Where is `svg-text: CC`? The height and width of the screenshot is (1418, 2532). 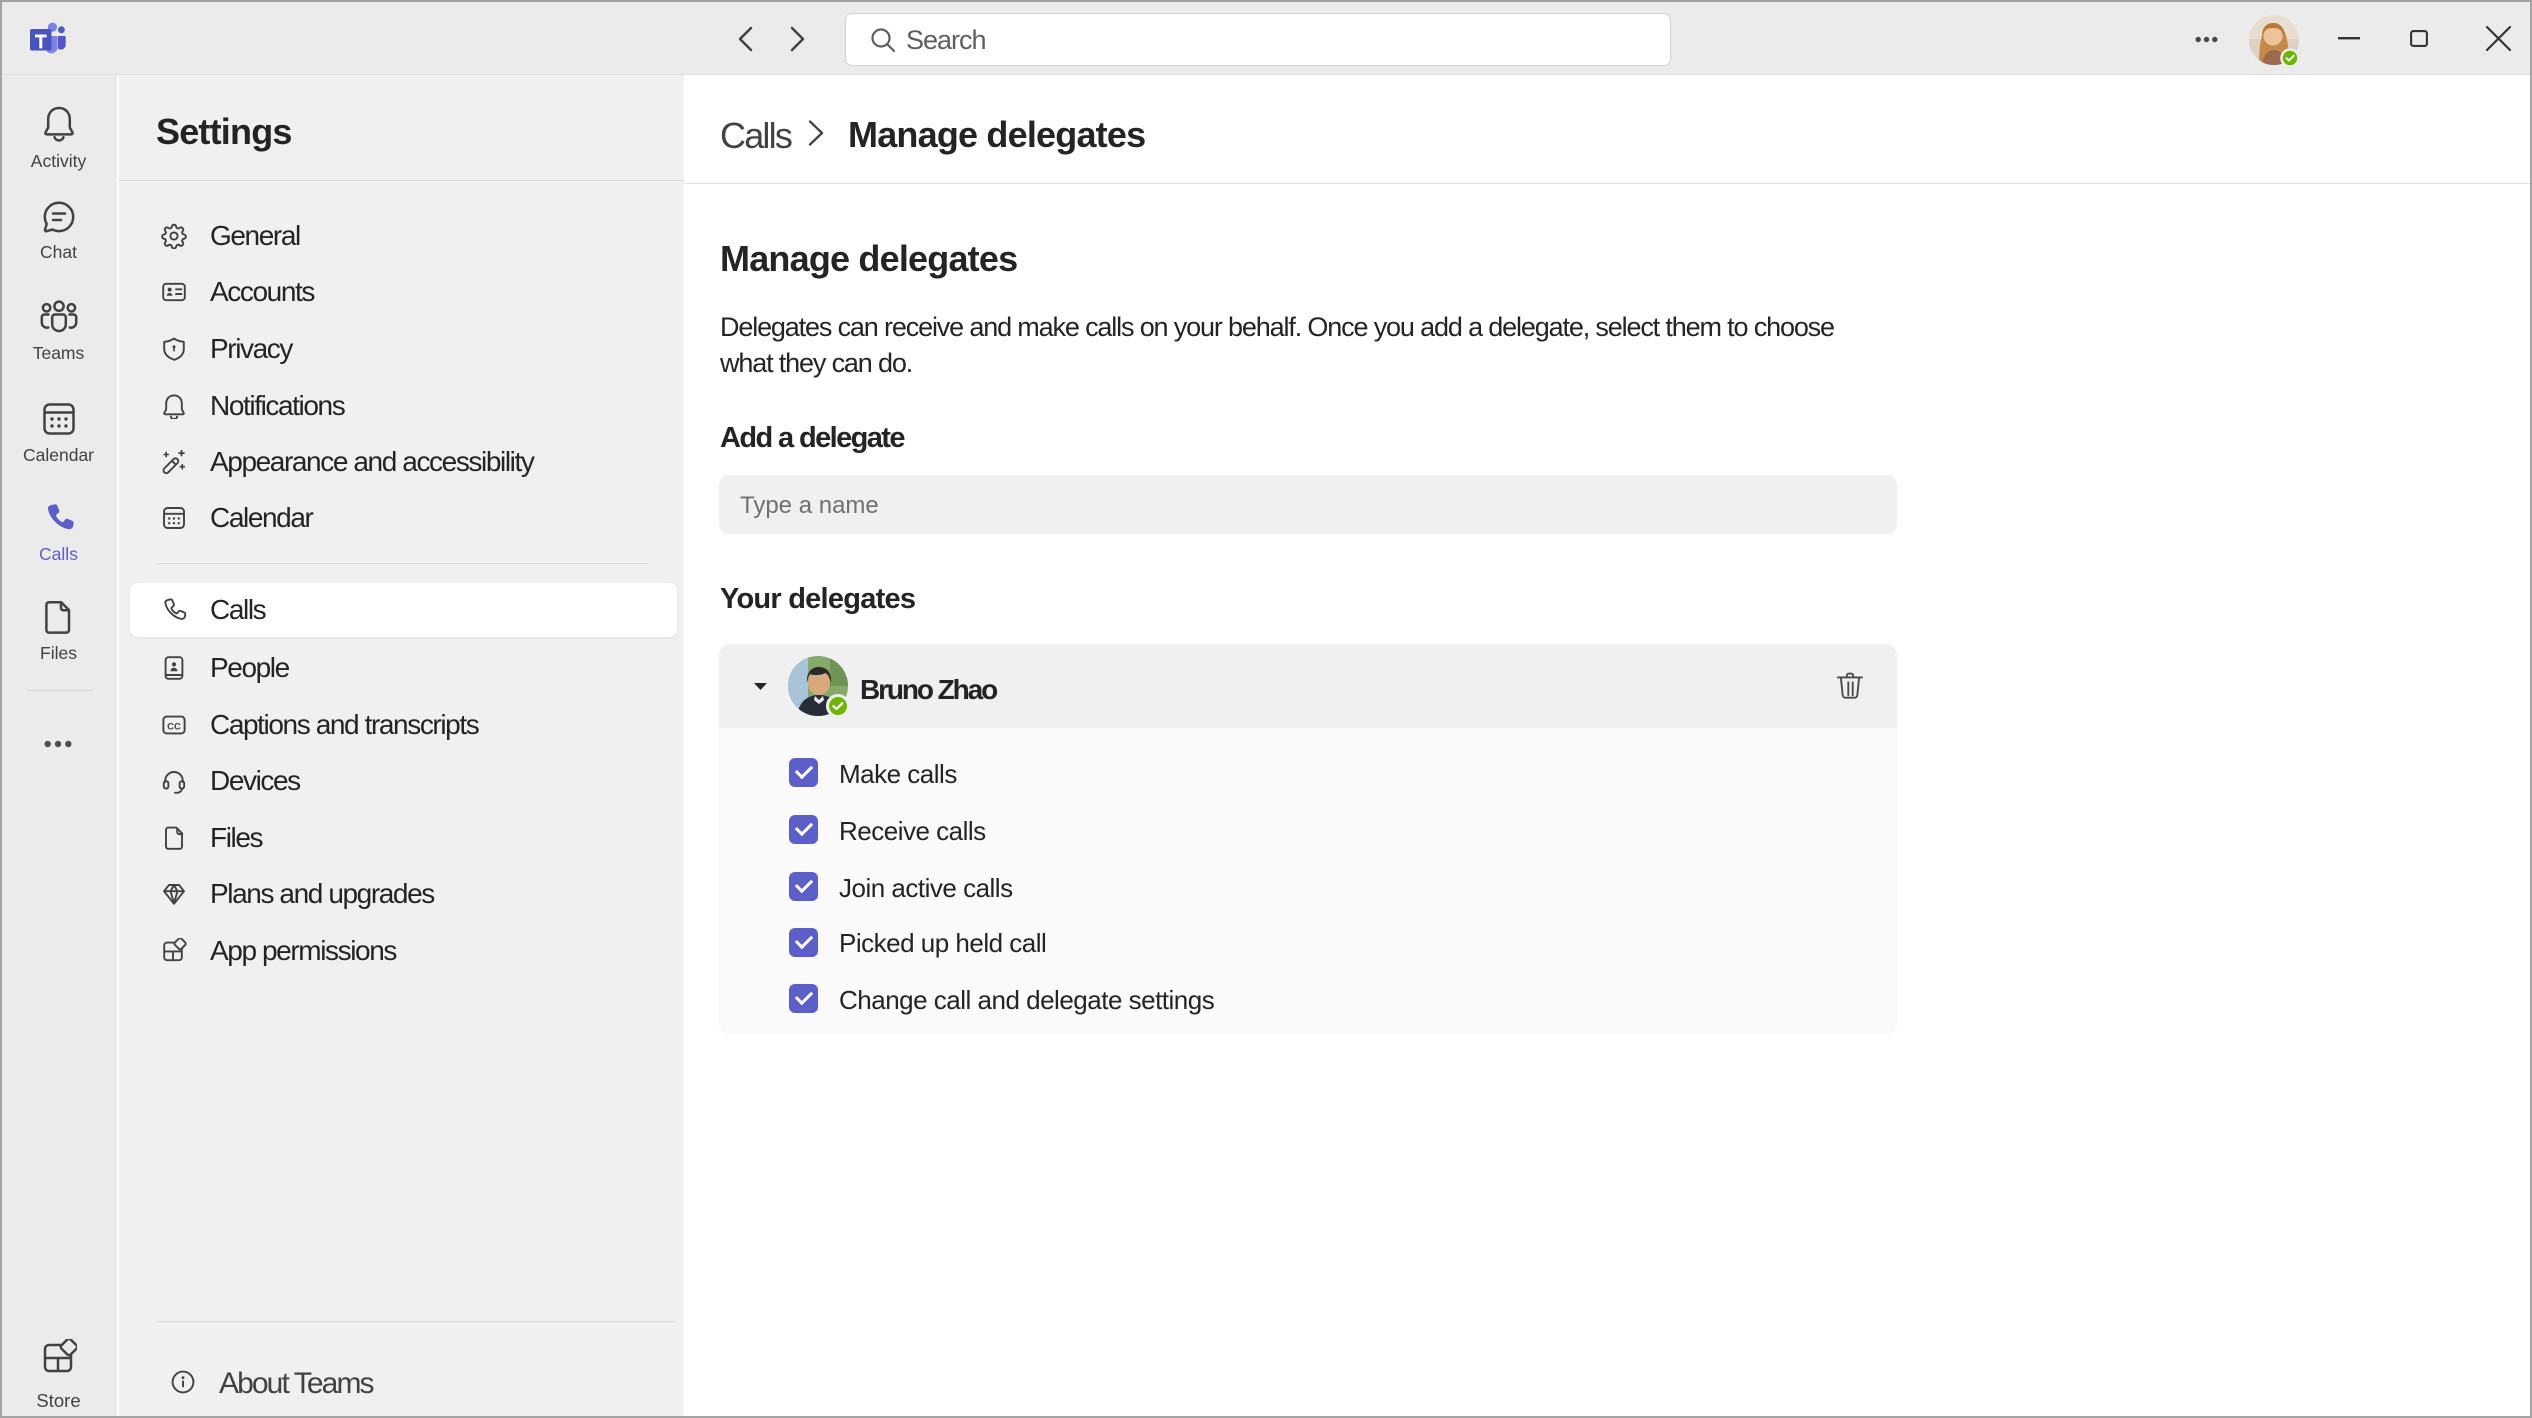 svg-text: CC is located at coordinates (174, 726).